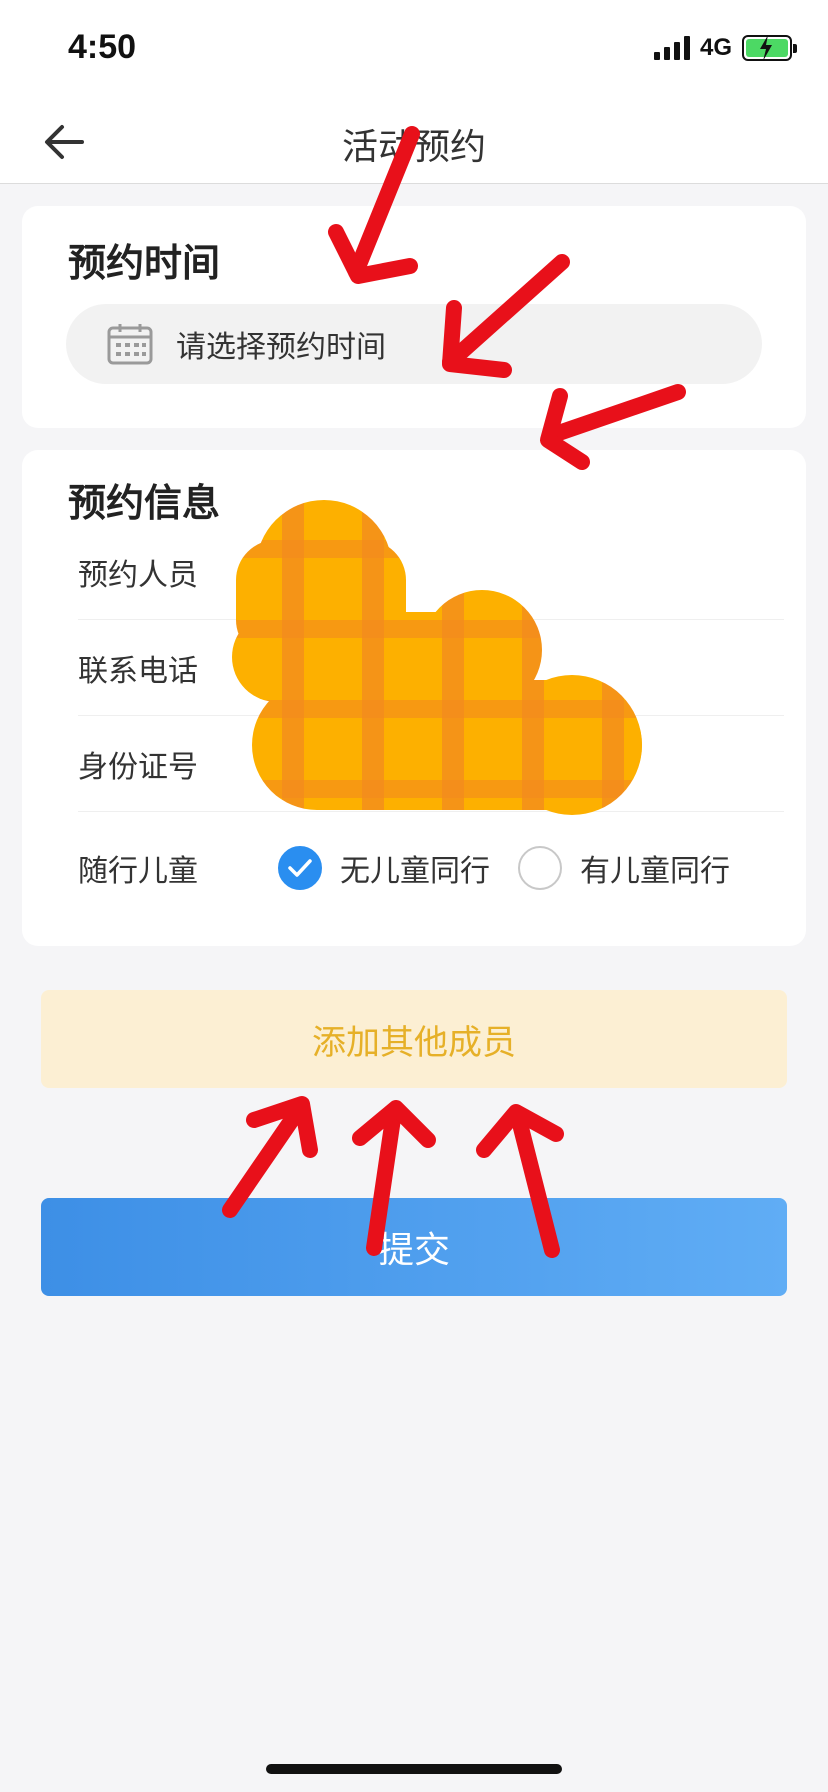  I want to click on radio-with-children: 有儿童同行, so click(624, 868).